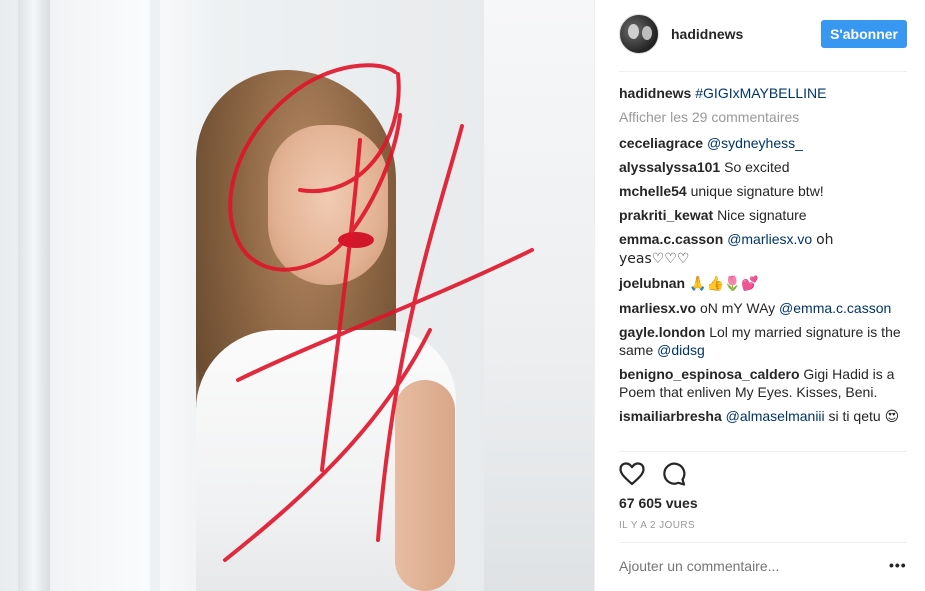 The width and height of the screenshot is (925, 591). I want to click on comment-mention: @marliesx.vo, so click(769, 239).